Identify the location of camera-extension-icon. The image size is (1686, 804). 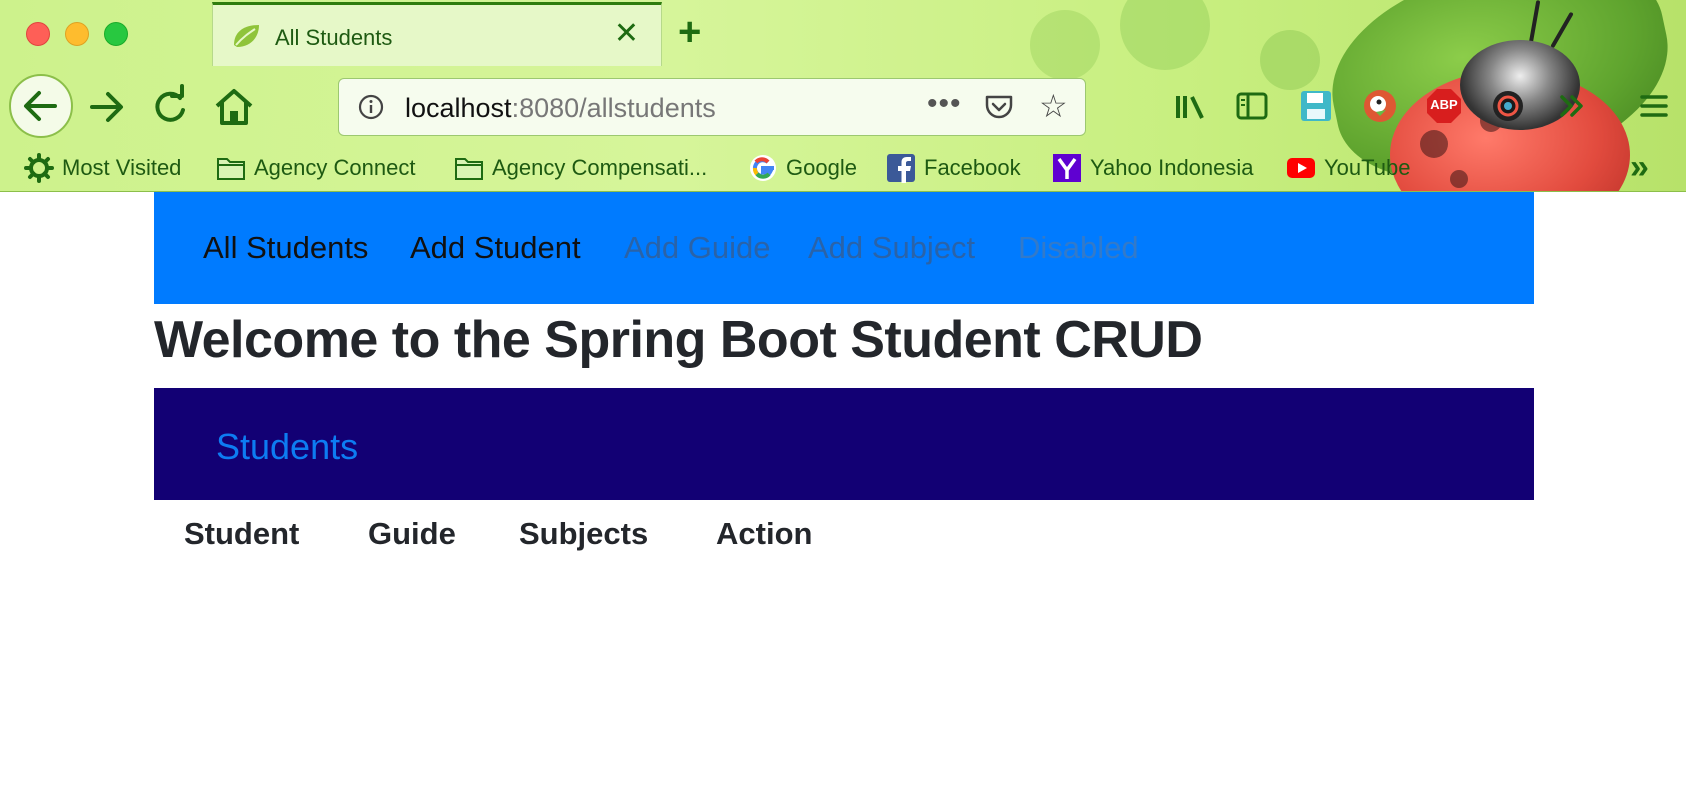
(1508, 106).